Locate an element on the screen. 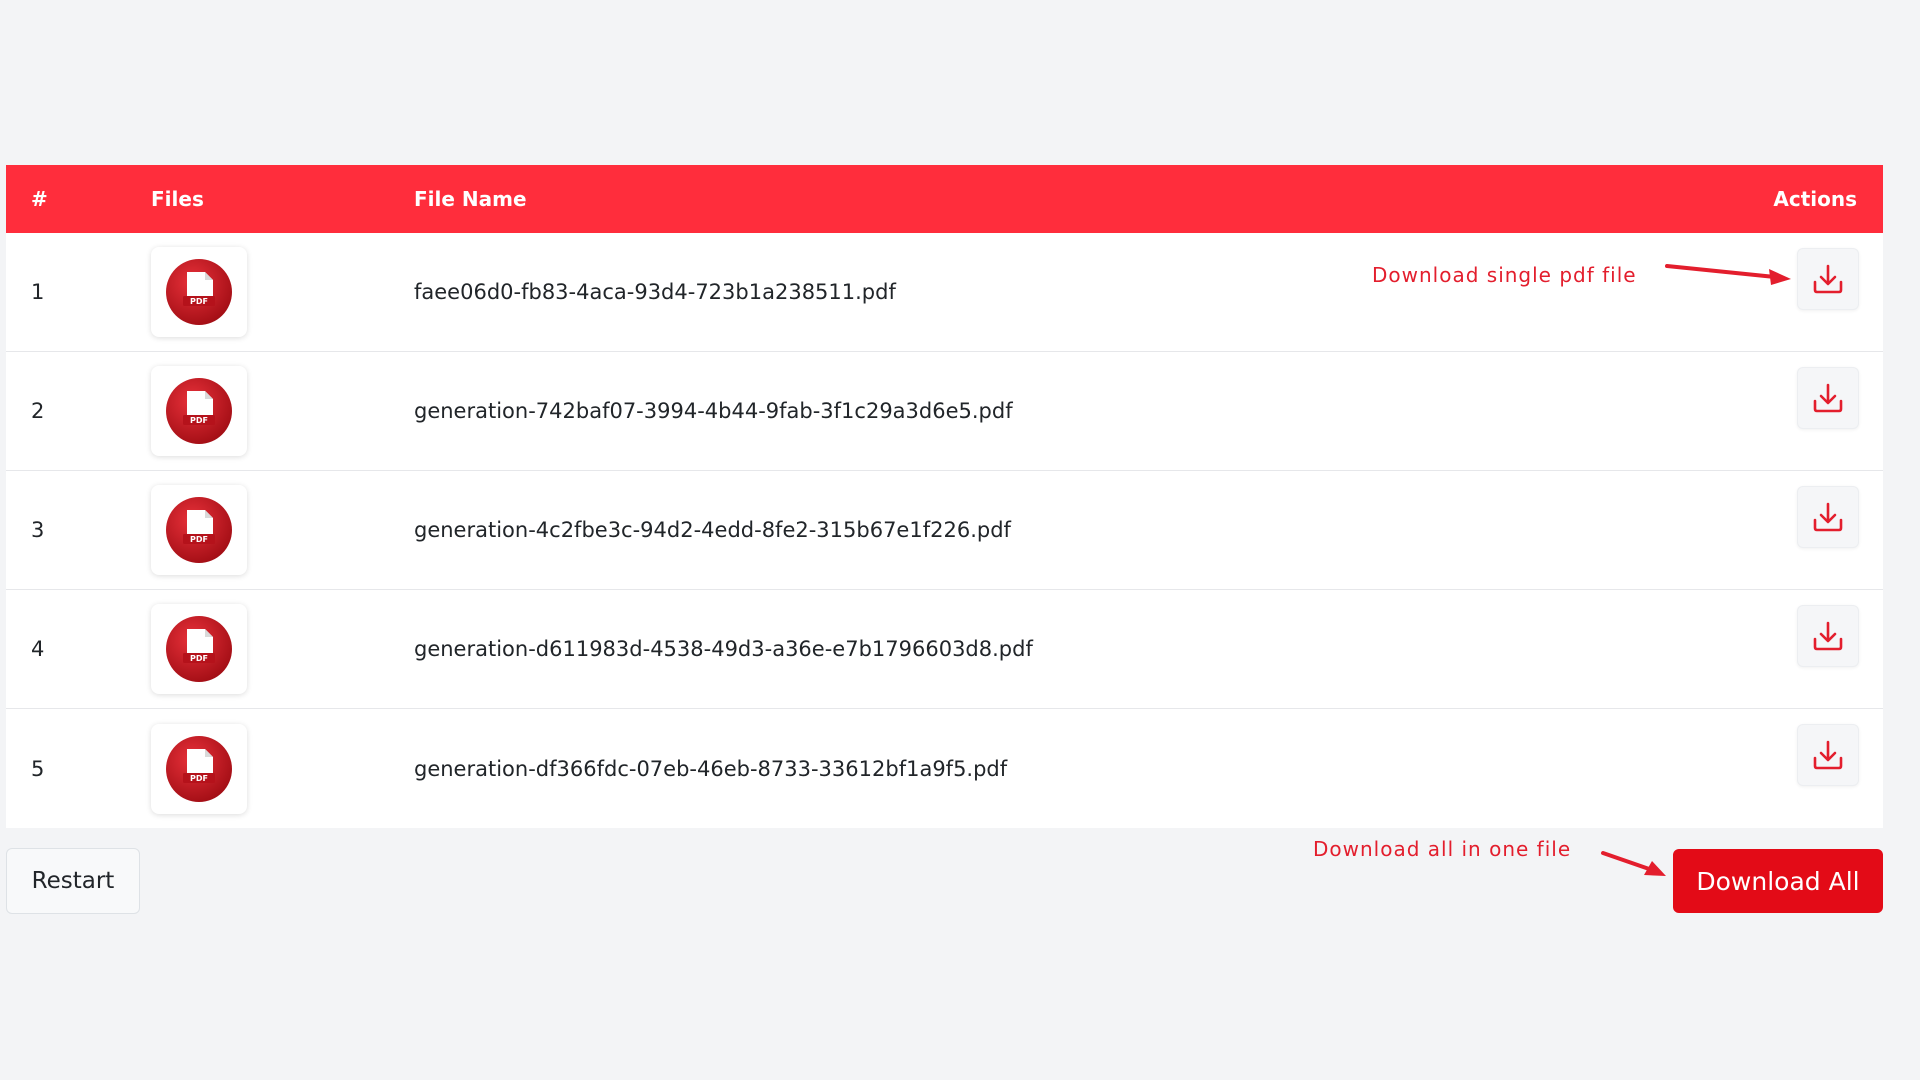 The height and width of the screenshot is (1080, 1920). restart-button: Restart is located at coordinates (73, 881).